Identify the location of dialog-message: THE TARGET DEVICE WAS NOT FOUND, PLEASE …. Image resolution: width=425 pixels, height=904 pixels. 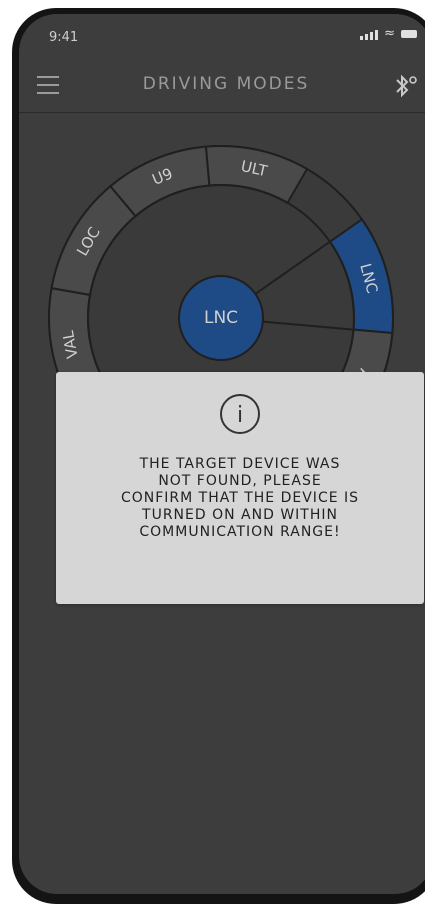
(240, 498).